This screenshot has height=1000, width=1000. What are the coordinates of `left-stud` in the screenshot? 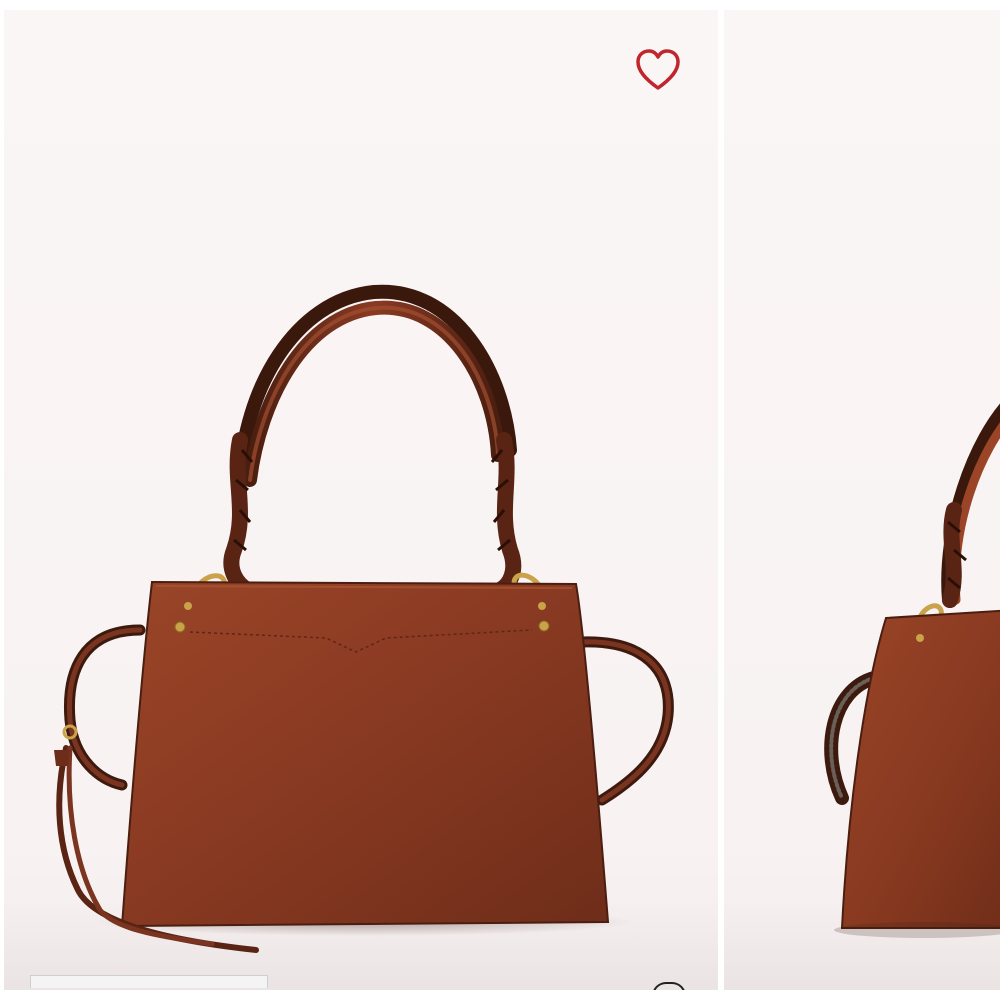 It's located at (180, 627).